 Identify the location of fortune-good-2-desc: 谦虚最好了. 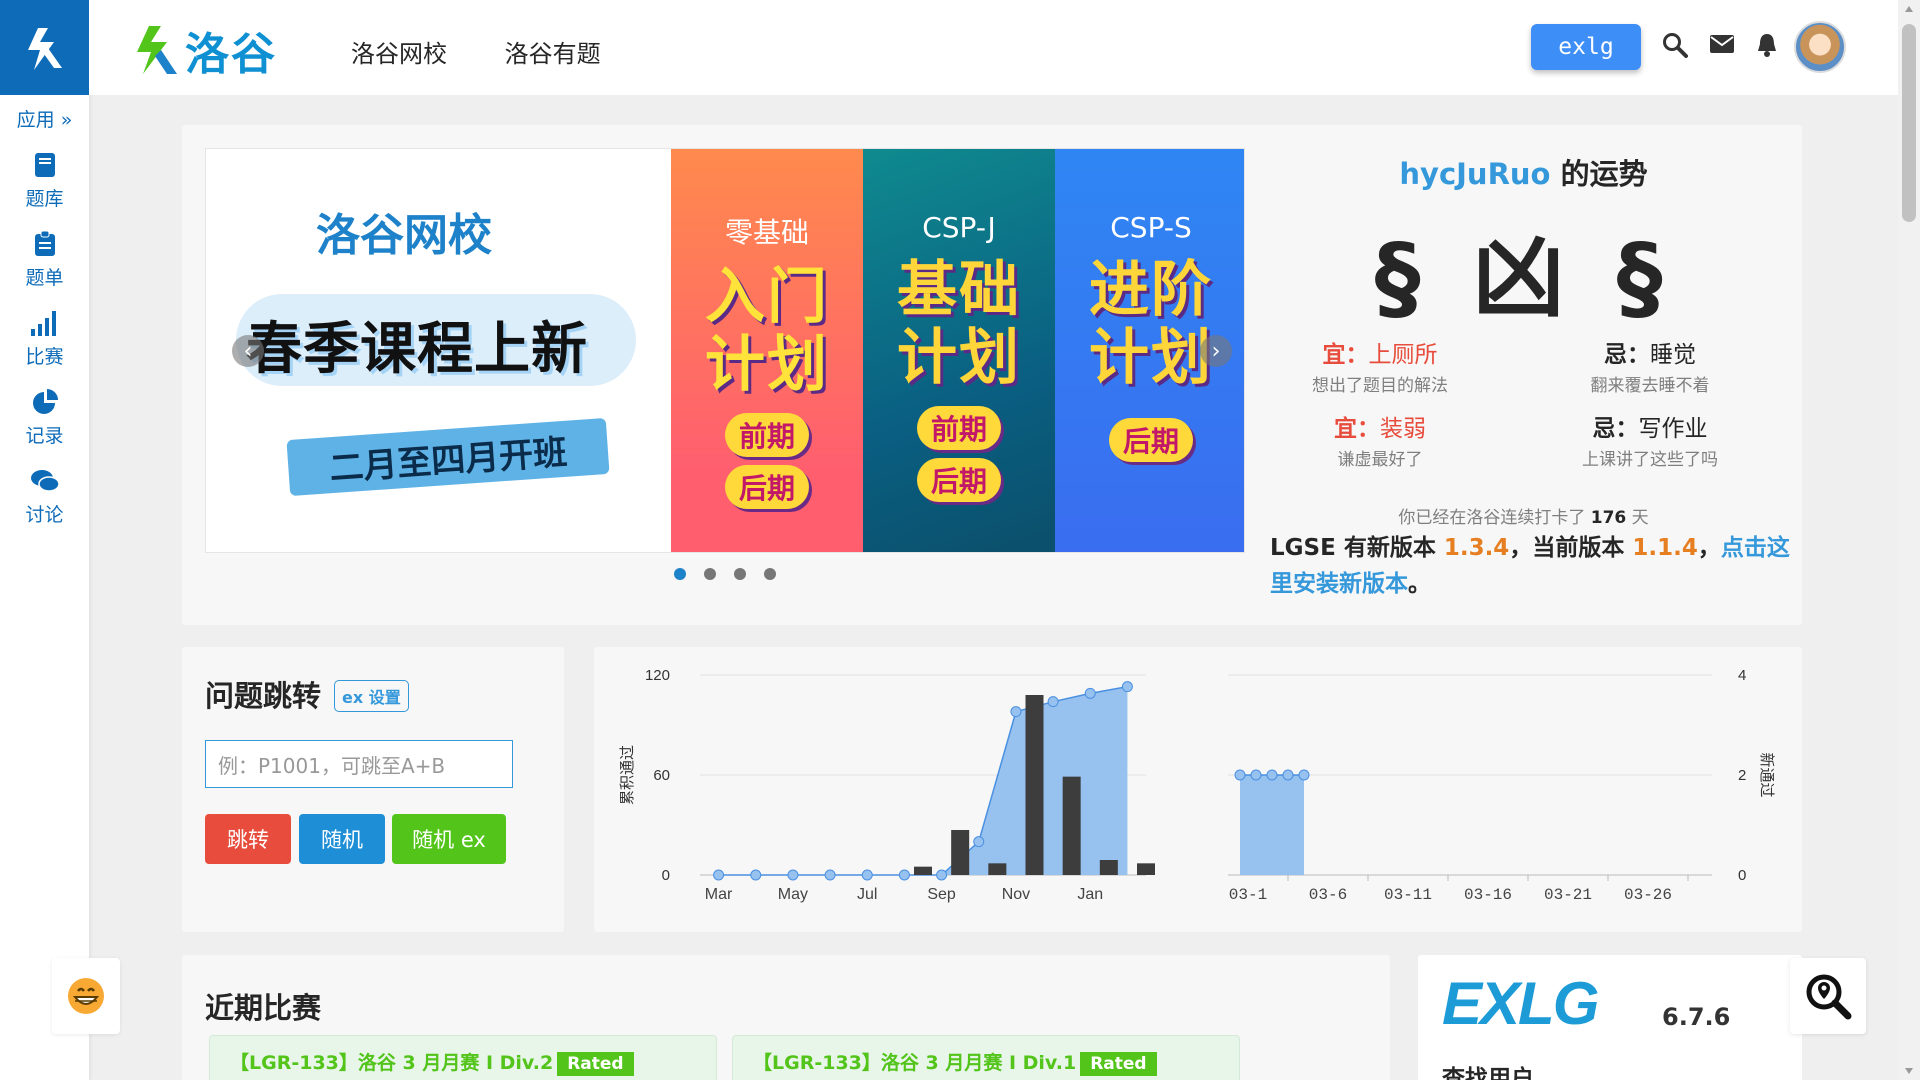
(1380, 460).